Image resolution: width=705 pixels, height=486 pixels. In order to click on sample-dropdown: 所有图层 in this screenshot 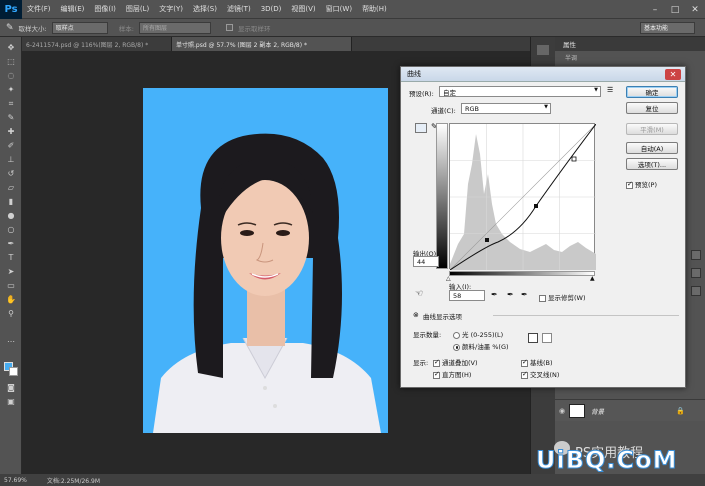, I will do `click(174, 27)`.